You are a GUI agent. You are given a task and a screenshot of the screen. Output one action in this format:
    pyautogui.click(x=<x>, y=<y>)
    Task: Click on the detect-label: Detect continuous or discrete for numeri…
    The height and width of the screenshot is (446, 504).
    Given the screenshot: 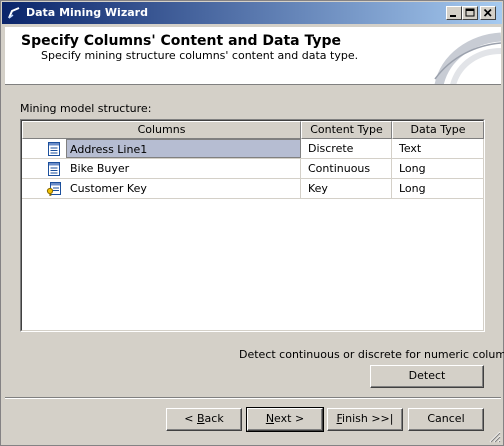 What is the action you would take?
    pyautogui.click(x=371, y=354)
    